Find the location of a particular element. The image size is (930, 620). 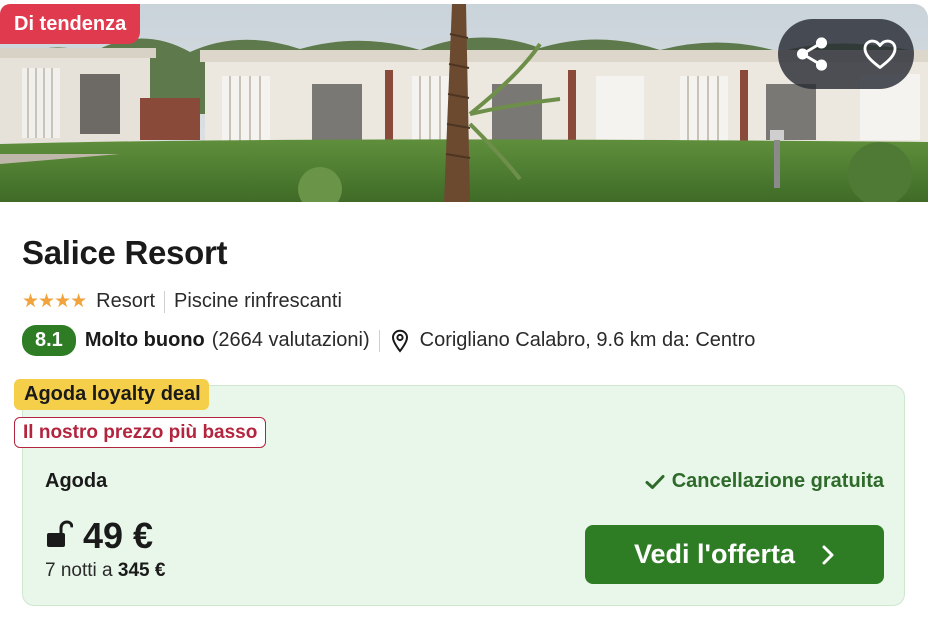

total-price: 345 € is located at coordinates (141, 570).